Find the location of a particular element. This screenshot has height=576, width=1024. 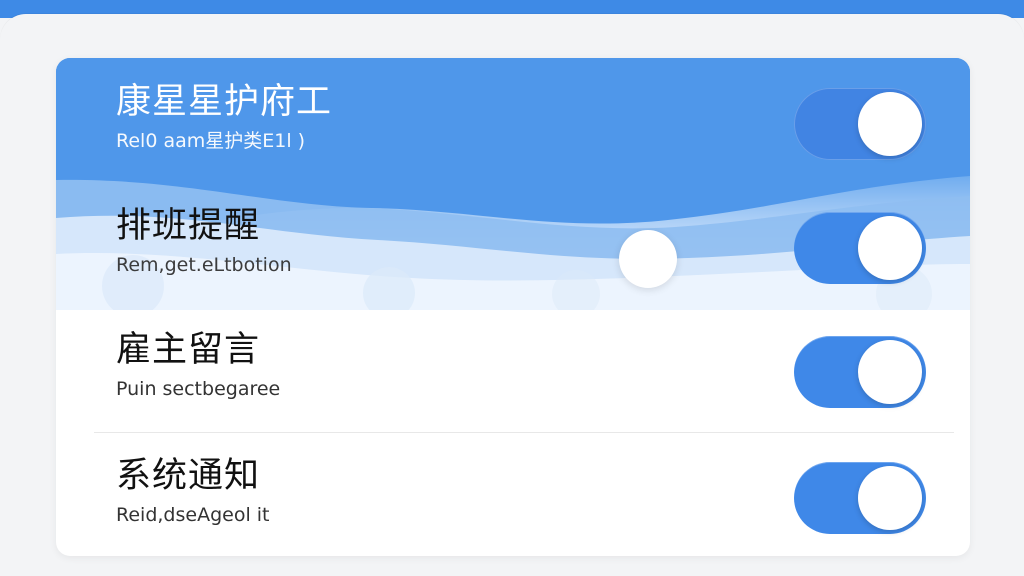

setting-title-1: 排班提醒 is located at coordinates (188, 226).